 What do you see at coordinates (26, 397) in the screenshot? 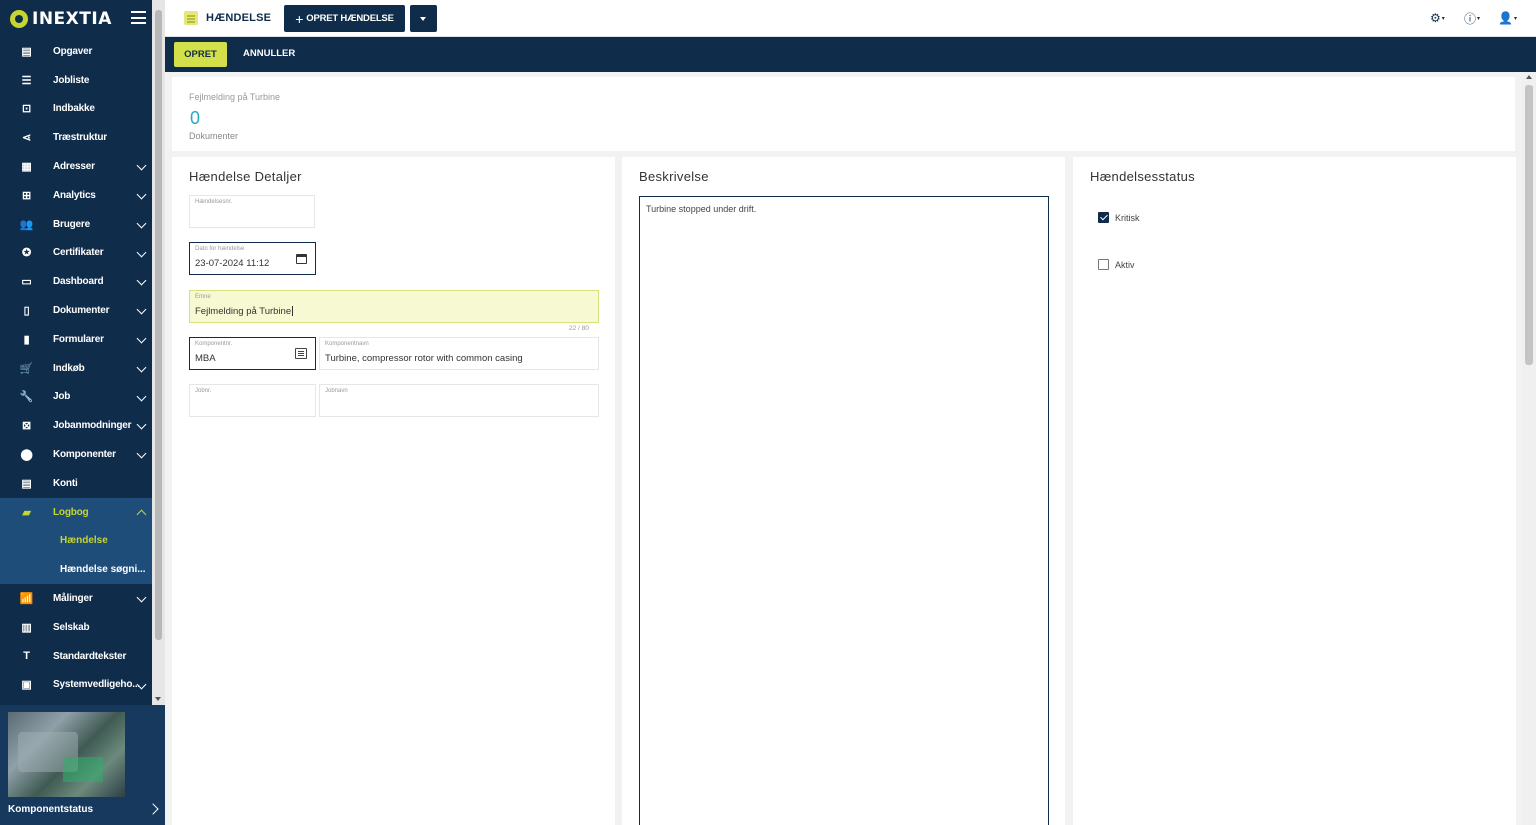
I see `wrench-icon: 🔧` at bounding box center [26, 397].